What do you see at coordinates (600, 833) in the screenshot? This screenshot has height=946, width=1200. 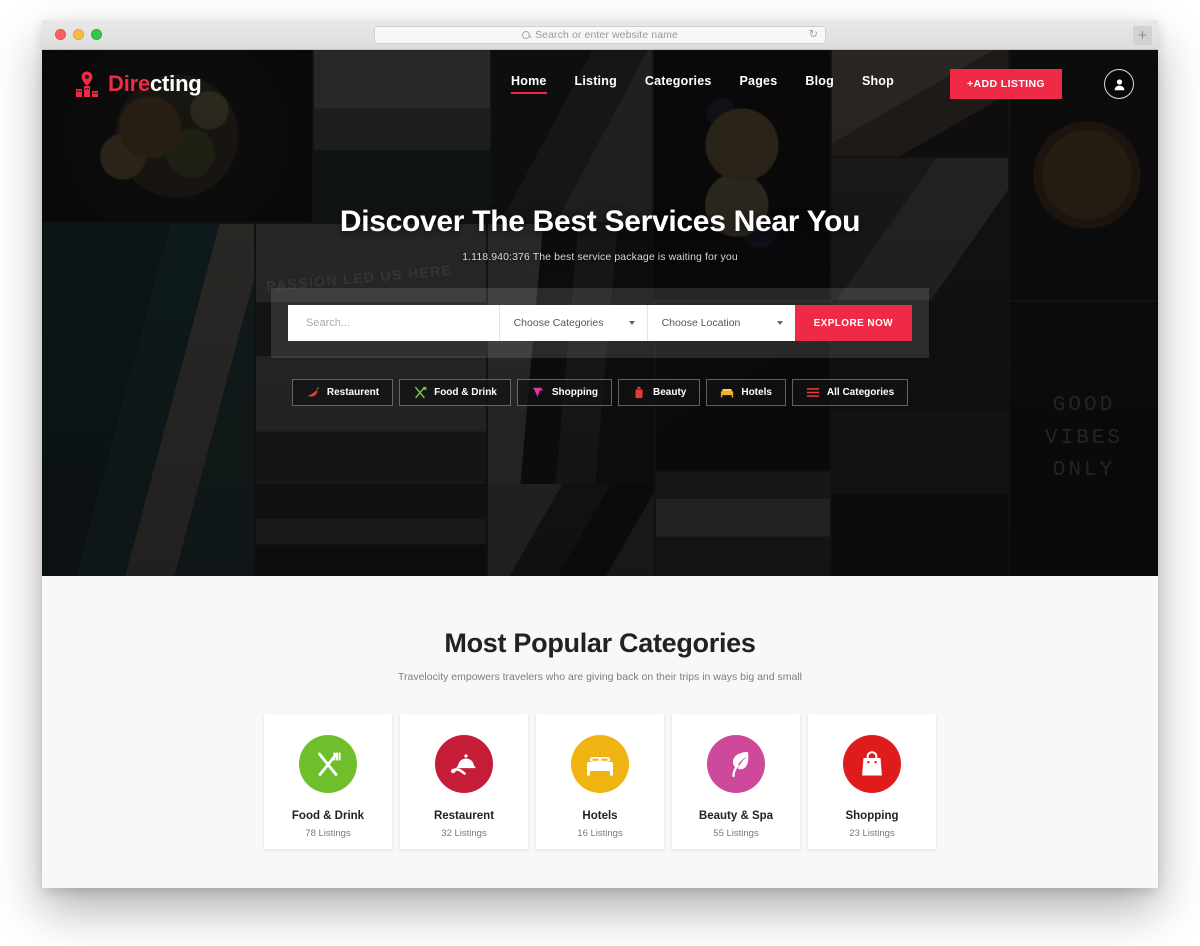 I see `category-count: 16 Listings` at bounding box center [600, 833].